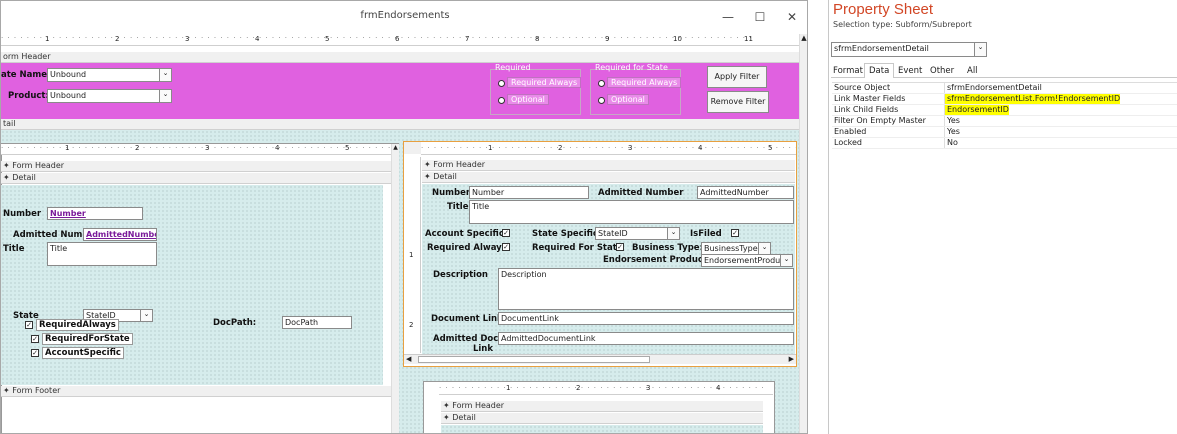  I want to click on tab-data: Data, so click(879, 70).